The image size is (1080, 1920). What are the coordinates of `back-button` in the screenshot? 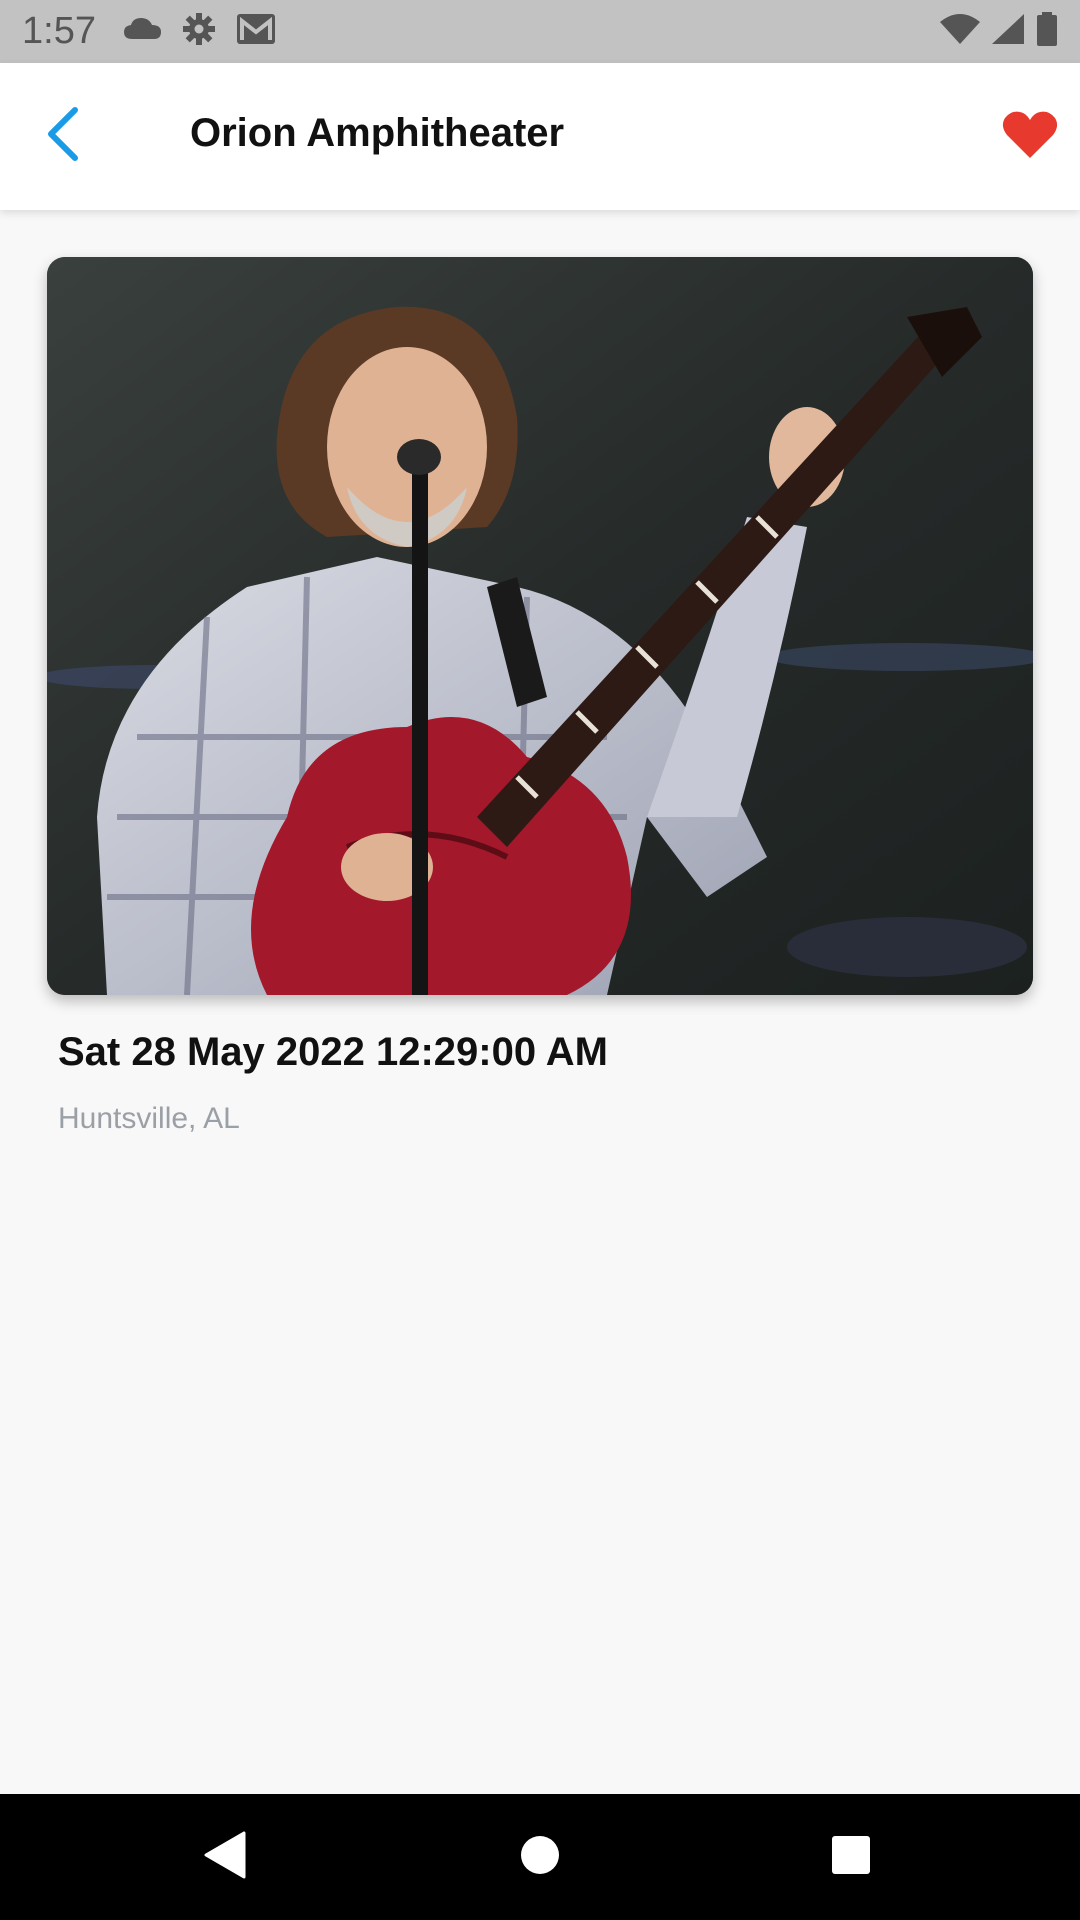 It's located at (63, 136).